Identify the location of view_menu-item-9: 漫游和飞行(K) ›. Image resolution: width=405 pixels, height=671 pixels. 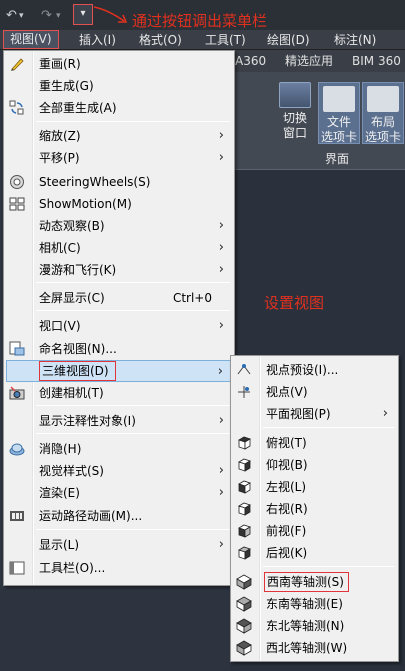
(119, 270).